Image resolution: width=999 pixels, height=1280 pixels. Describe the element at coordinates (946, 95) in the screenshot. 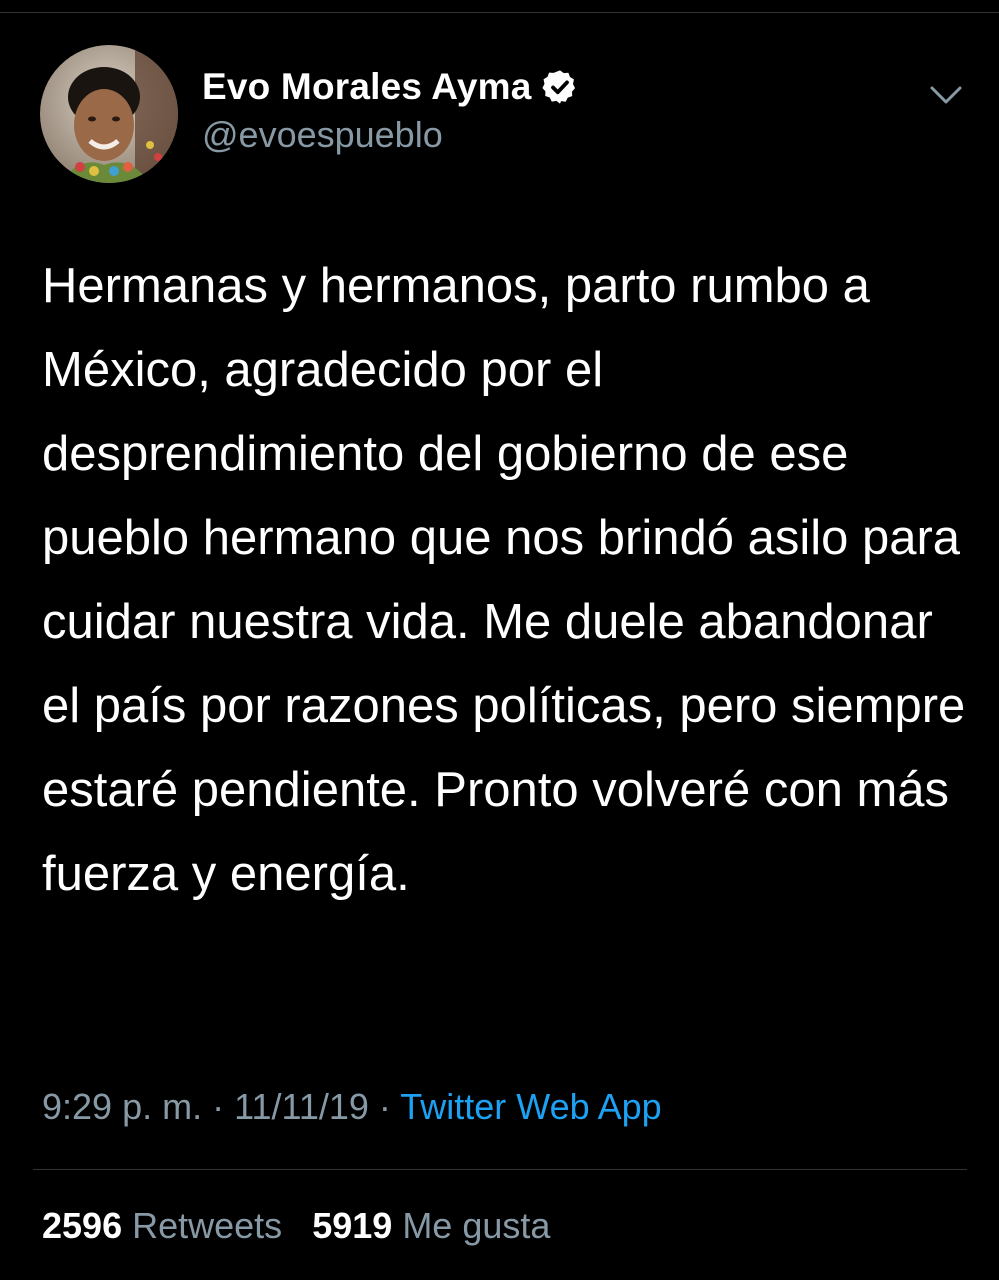

I see `chevron-down-icon` at that location.